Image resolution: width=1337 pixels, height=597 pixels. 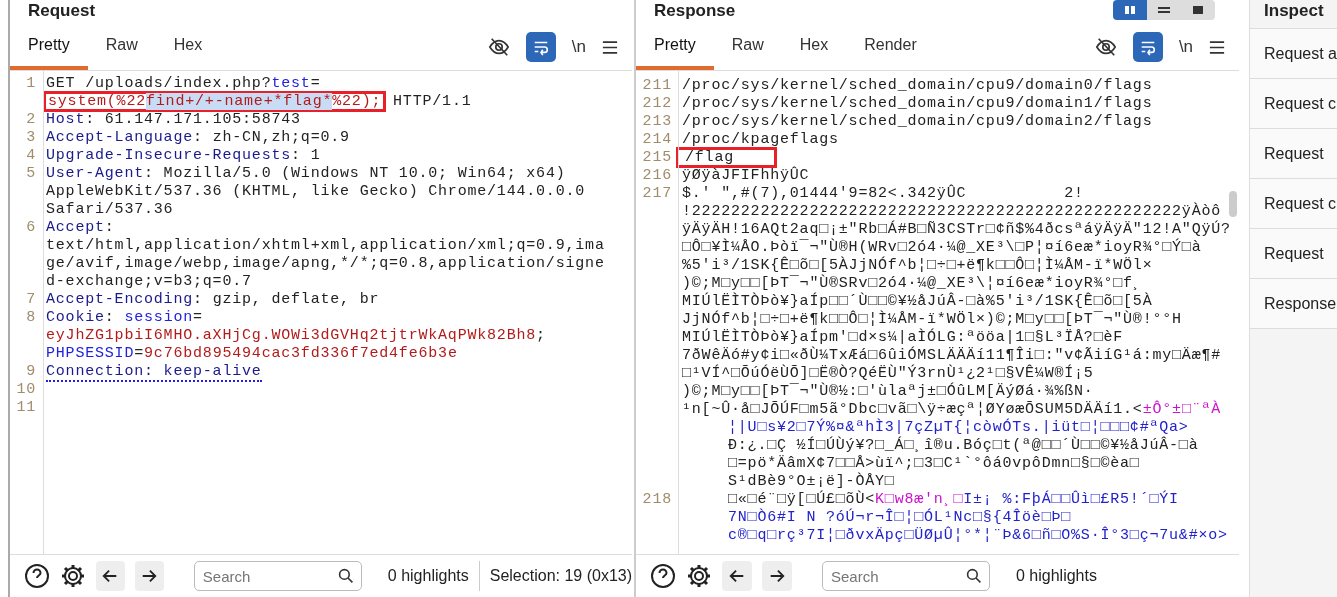 I want to click on code-text: 7ðWêÄó#y¢i□«ðÙ¼TxÆá□6ûiÓMSLÄÄÄí11¶Îi□:"v¢ÃiíG¹á:my□Äæ¶#, so click(x=952, y=355).